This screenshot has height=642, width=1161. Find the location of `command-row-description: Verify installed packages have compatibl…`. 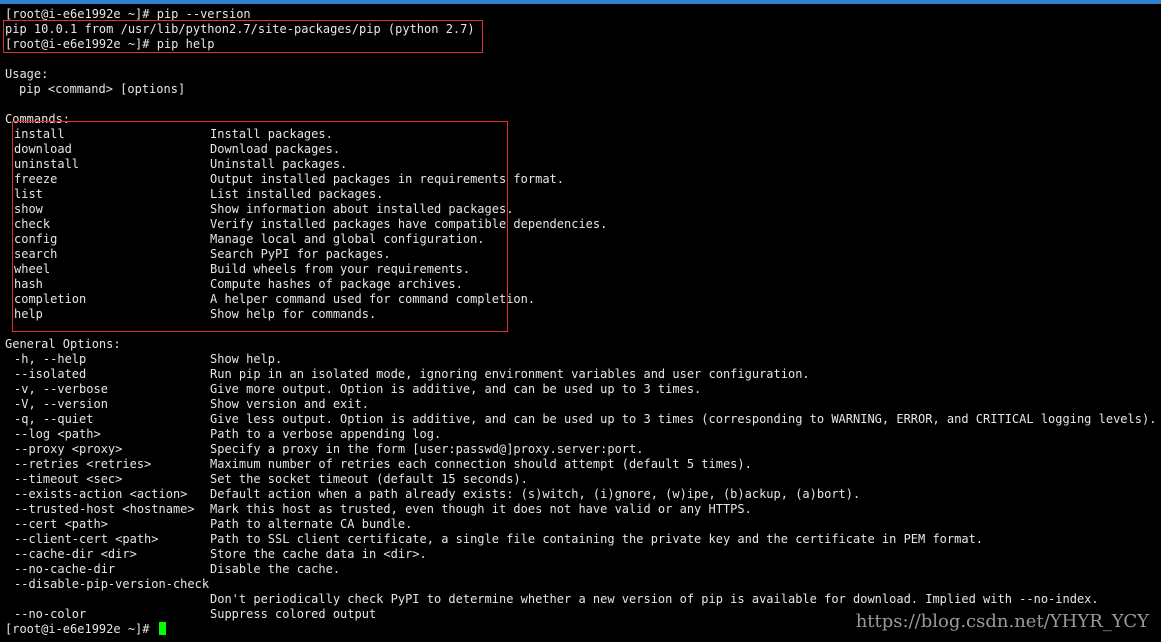

command-row-description: Verify installed packages have compatibl… is located at coordinates (409, 224).